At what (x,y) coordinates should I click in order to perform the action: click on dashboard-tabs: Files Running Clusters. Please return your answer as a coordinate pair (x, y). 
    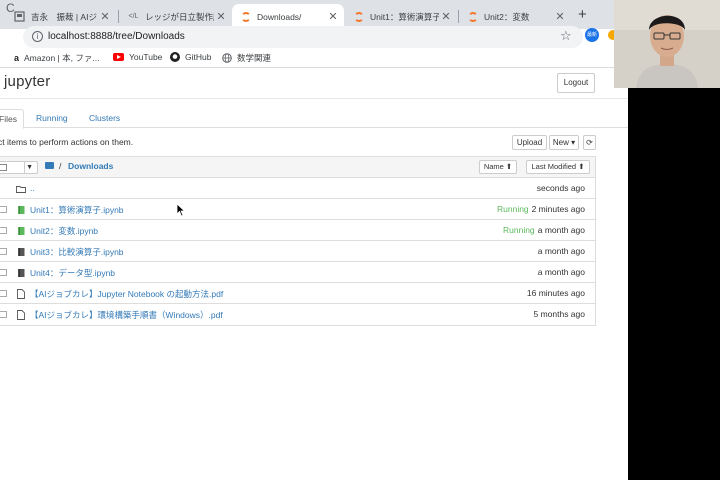
    Looking at the image, I should click on (314, 119).